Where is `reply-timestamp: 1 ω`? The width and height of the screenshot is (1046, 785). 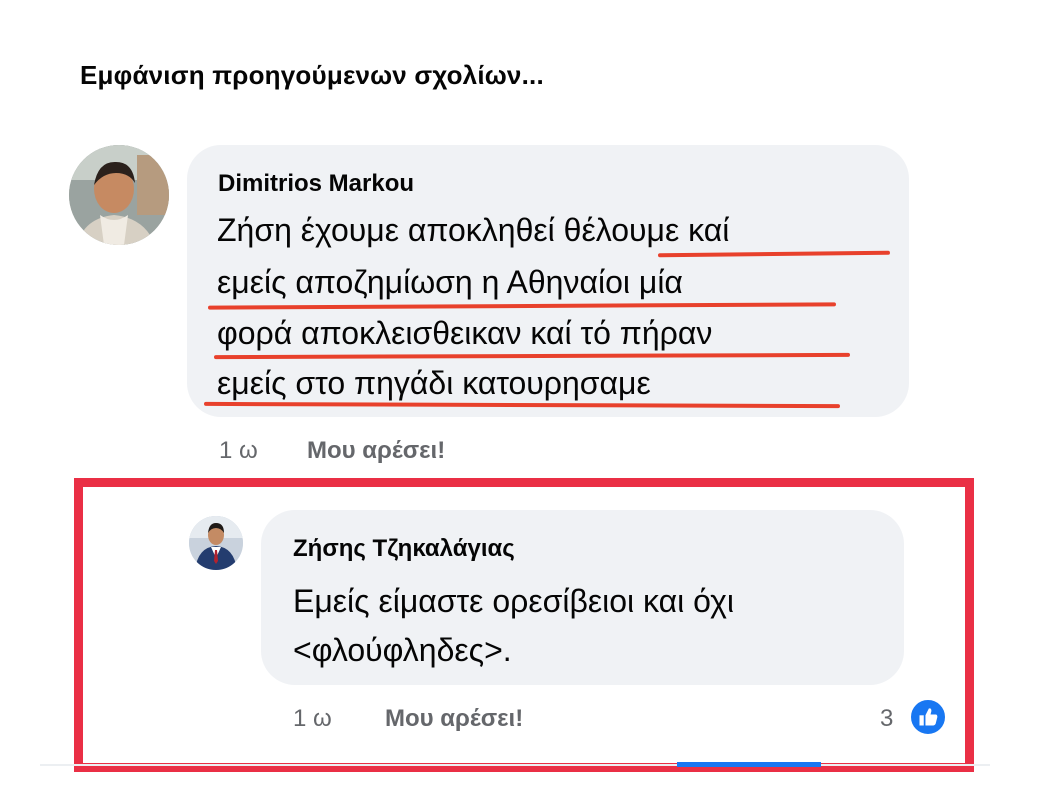 reply-timestamp: 1 ω is located at coordinates (312, 719).